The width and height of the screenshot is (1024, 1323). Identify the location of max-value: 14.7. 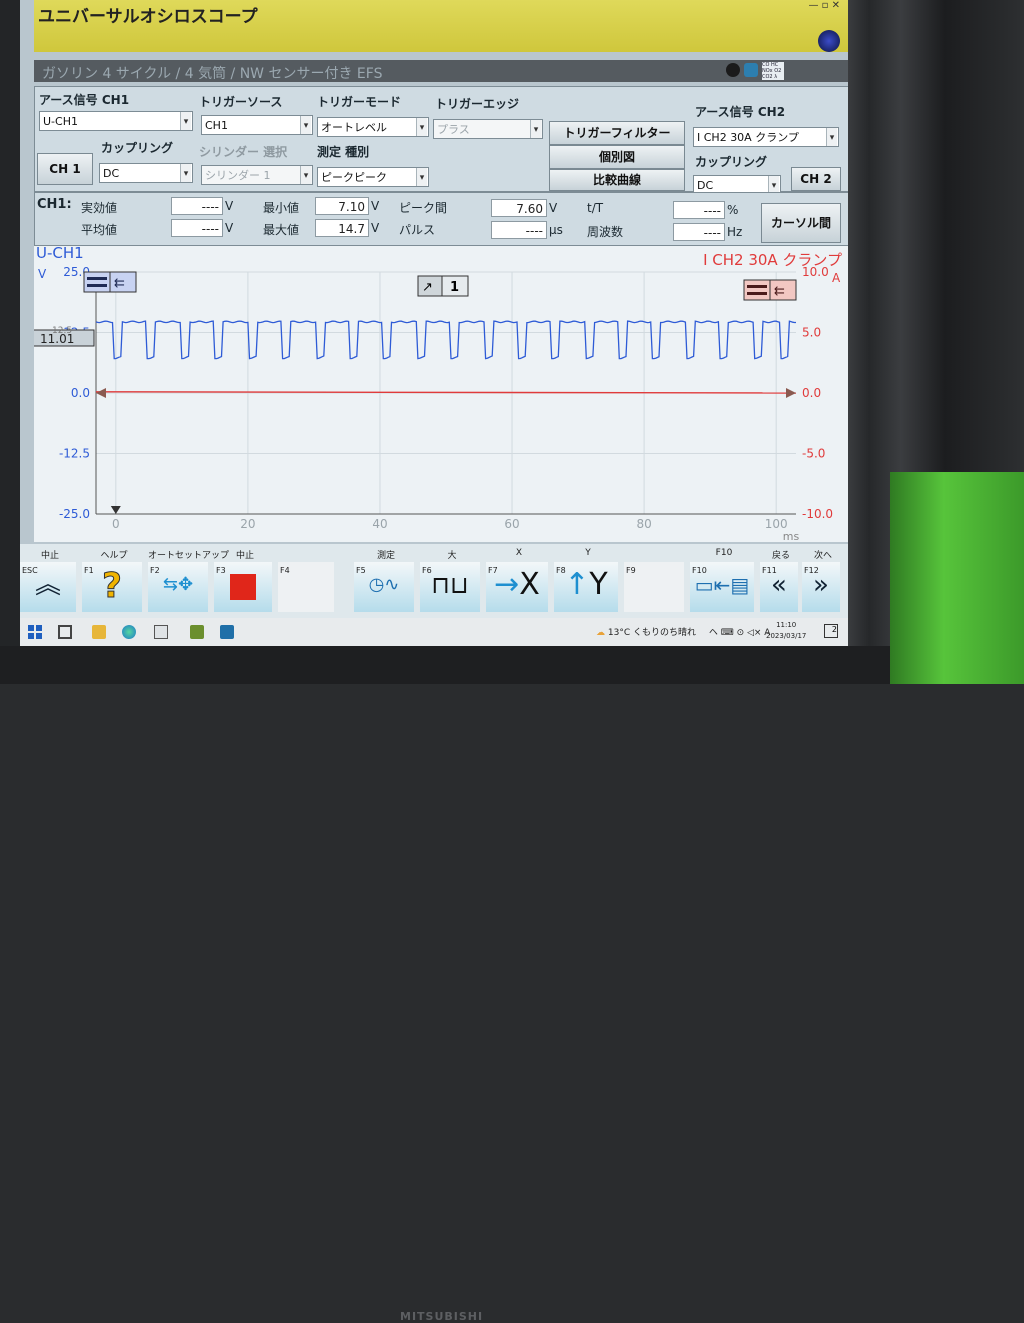
(342, 228).